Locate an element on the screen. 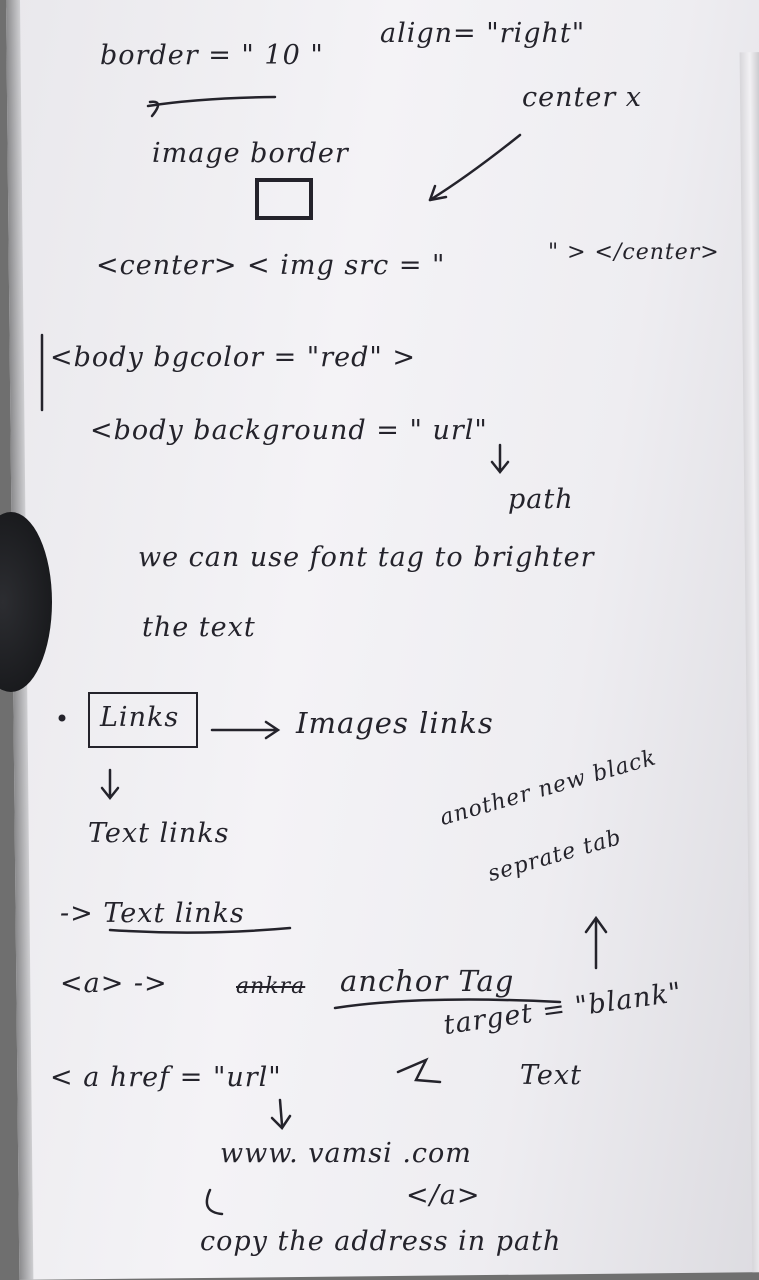  links-arrow is located at coordinates (245, 730).